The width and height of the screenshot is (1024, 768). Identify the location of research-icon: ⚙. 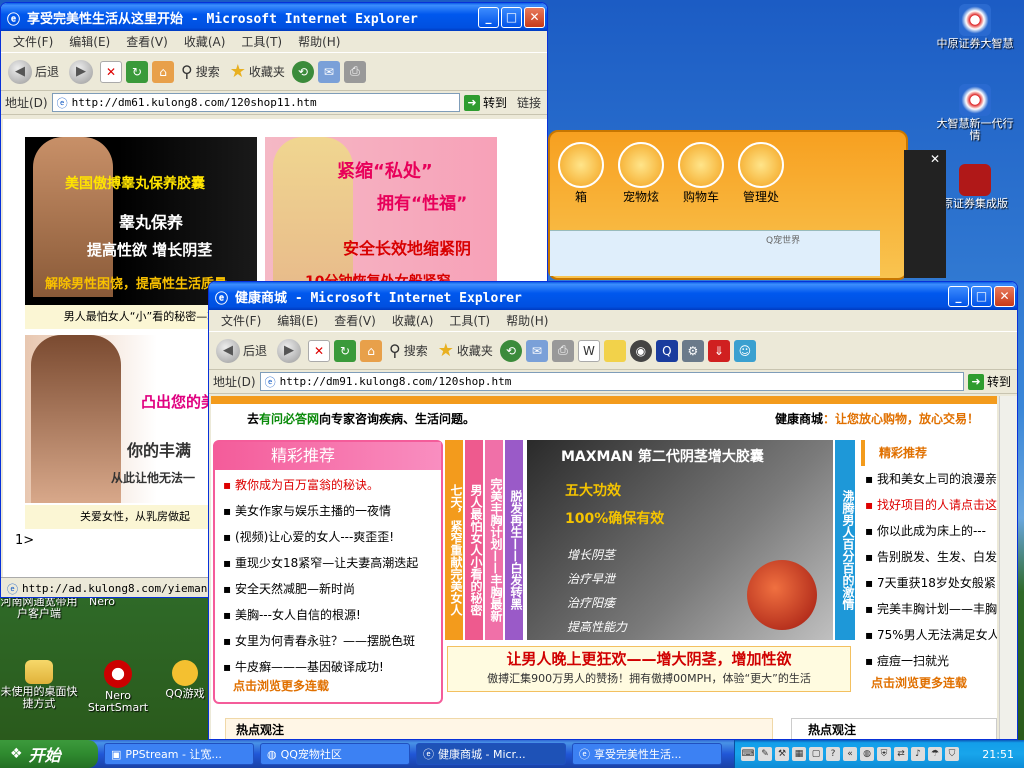
(692, 350).